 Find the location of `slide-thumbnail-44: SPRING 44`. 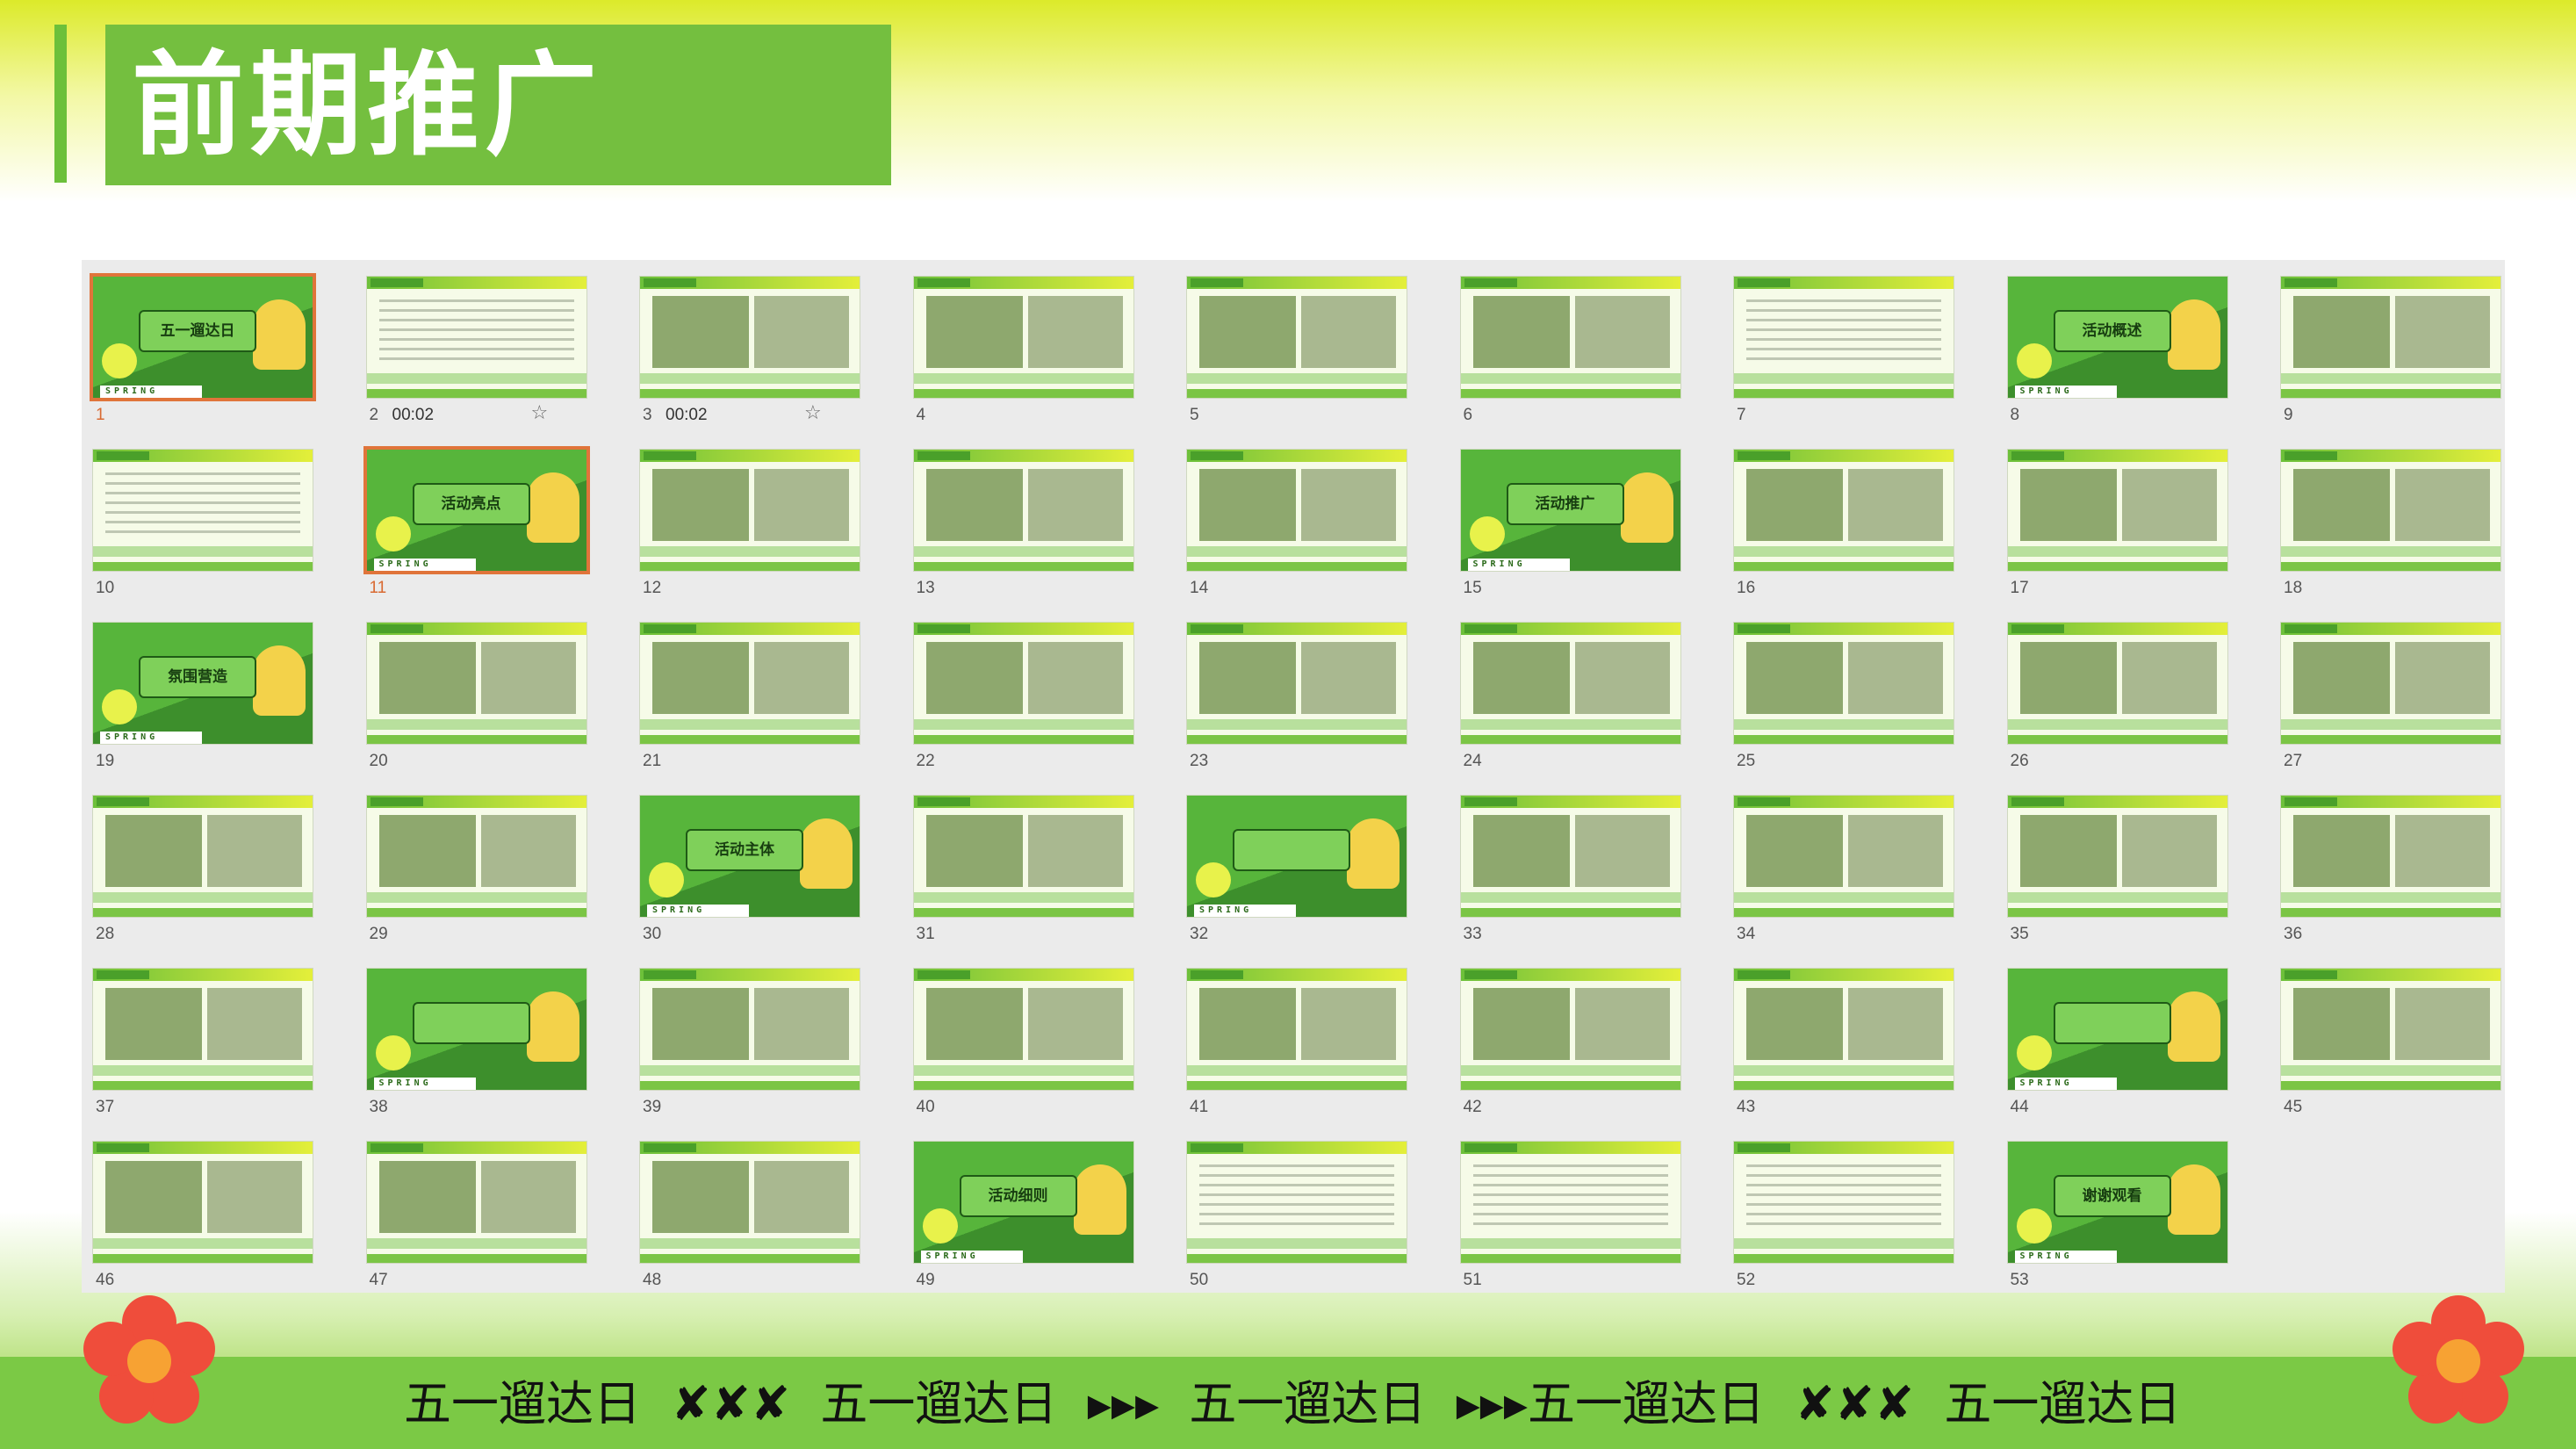

slide-thumbnail-44: SPRING 44 is located at coordinates (2114, 1046).